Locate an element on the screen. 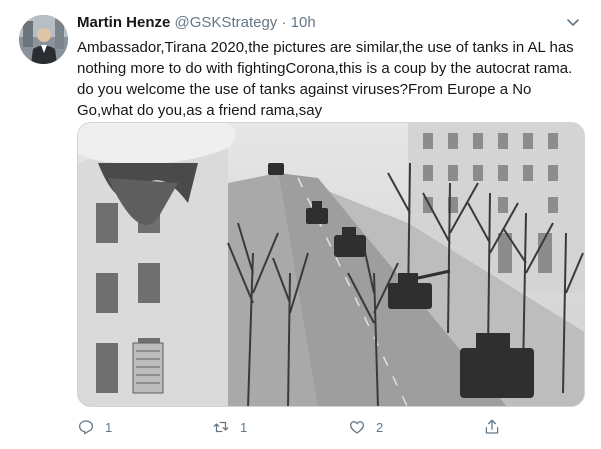 The height and width of the screenshot is (449, 601). share-icon is located at coordinates (492, 426).